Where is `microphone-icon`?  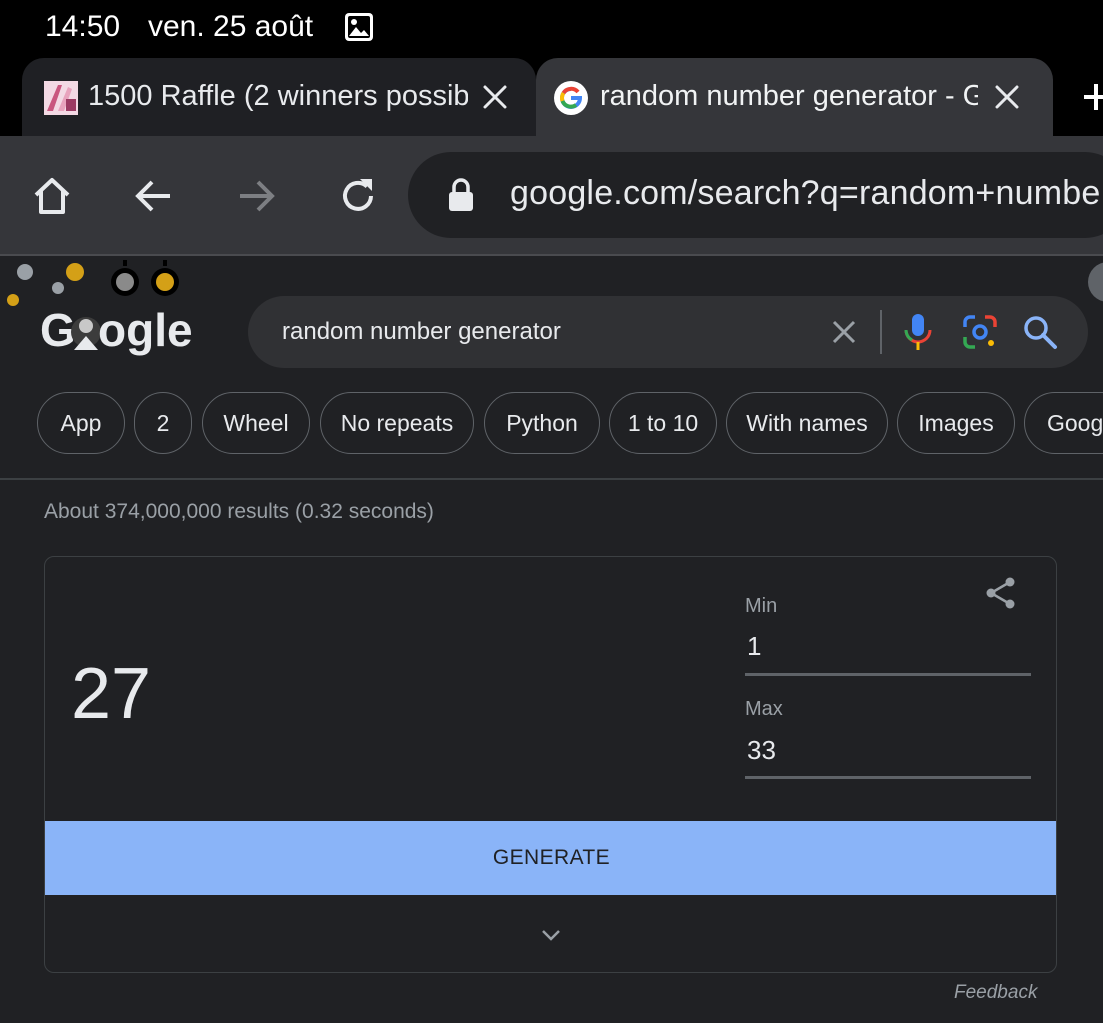 microphone-icon is located at coordinates (918, 332).